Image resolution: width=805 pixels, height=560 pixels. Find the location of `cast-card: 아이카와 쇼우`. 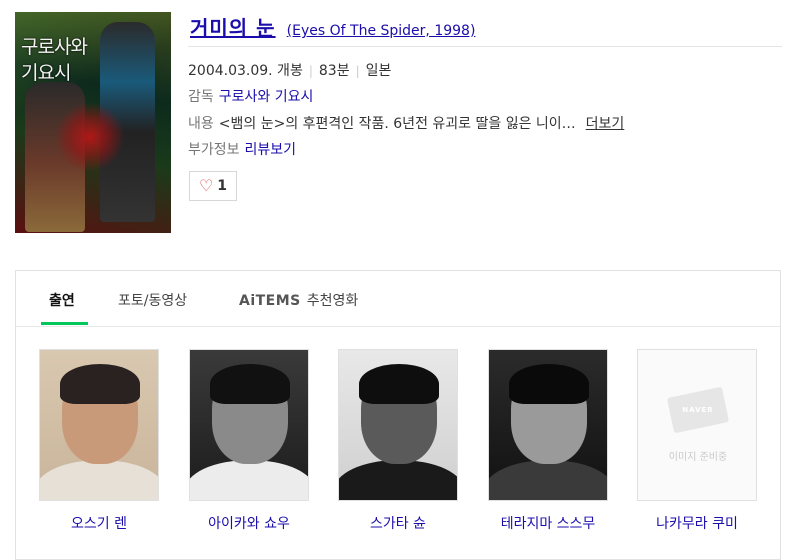

cast-card: 아이카와 쇼우 is located at coordinates (249, 441).